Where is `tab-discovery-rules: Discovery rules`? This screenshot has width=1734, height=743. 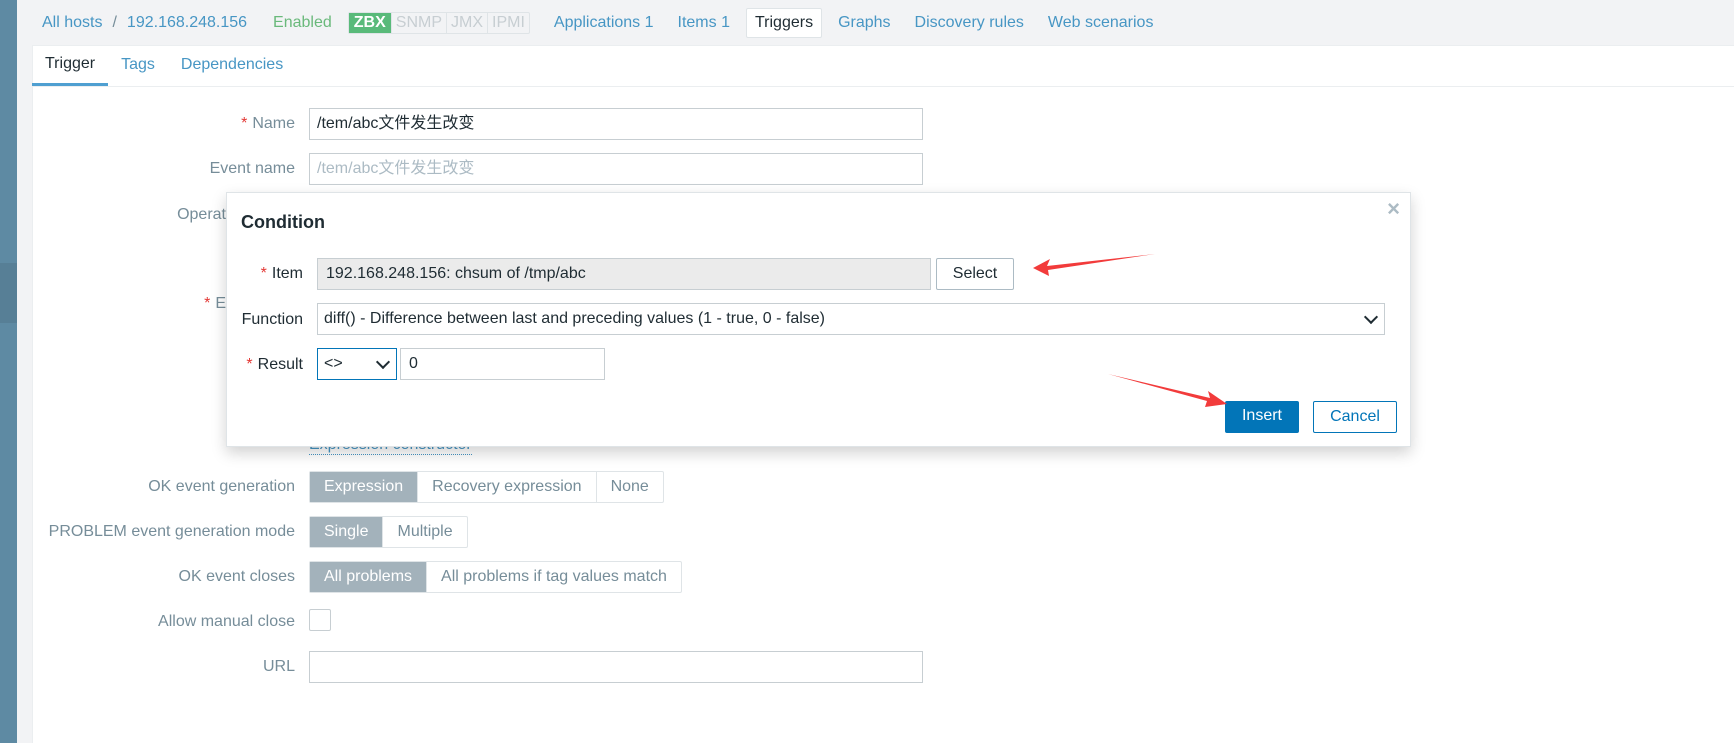 tab-discovery-rules: Discovery rules is located at coordinates (969, 23).